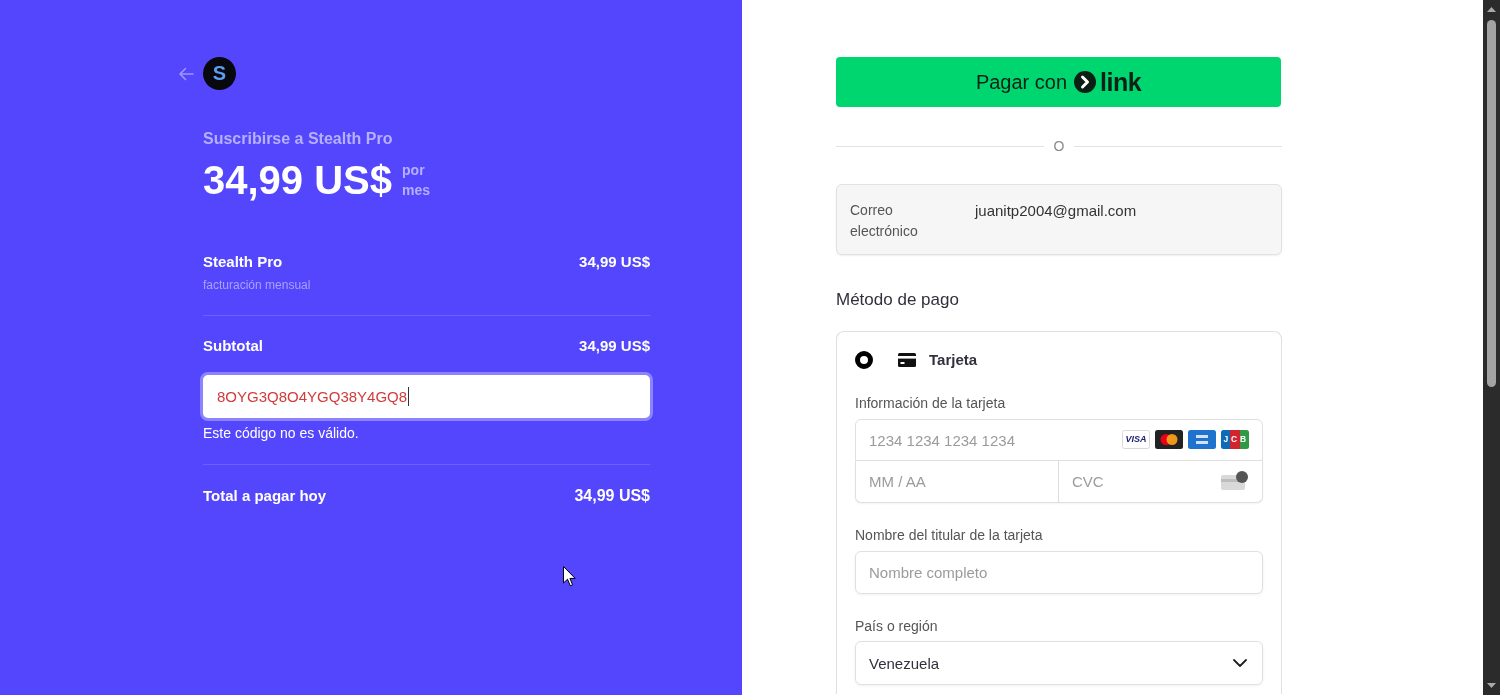 The width and height of the screenshot is (1500, 695). I want to click on chevron-circle-icon, so click(1085, 82).